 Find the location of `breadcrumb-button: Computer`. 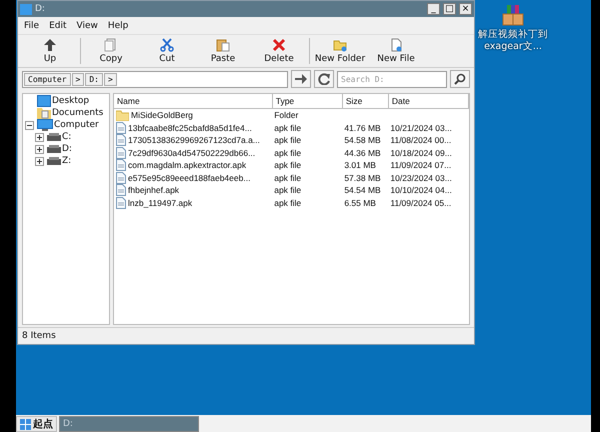

breadcrumb-button: Computer is located at coordinates (47, 79).